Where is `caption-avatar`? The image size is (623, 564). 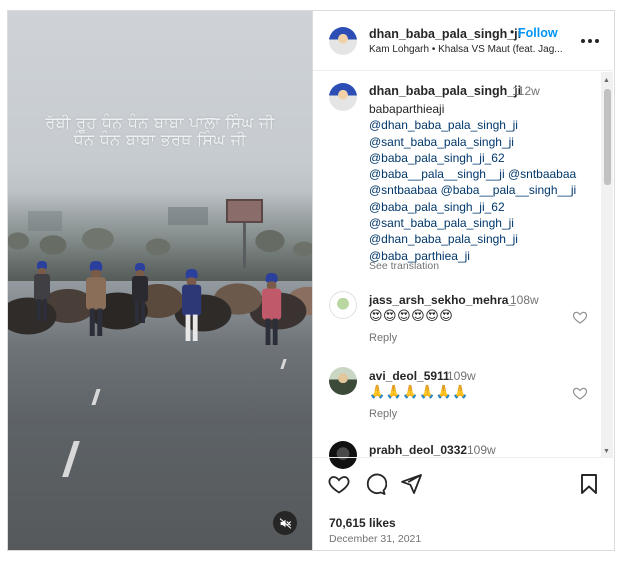
caption-avatar is located at coordinates (343, 97).